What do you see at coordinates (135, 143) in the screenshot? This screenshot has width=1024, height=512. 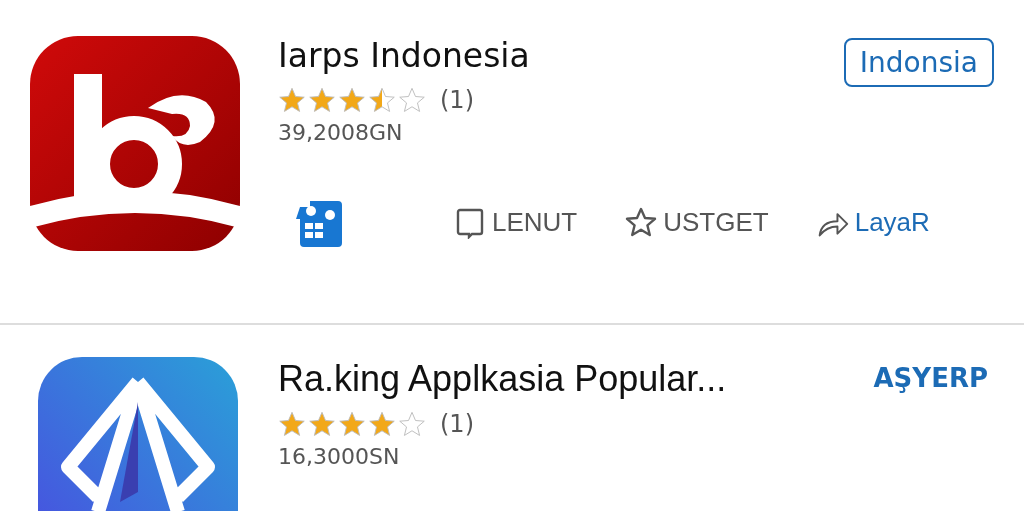 I see `app-logo-icon` at bounding box center [135, 143].